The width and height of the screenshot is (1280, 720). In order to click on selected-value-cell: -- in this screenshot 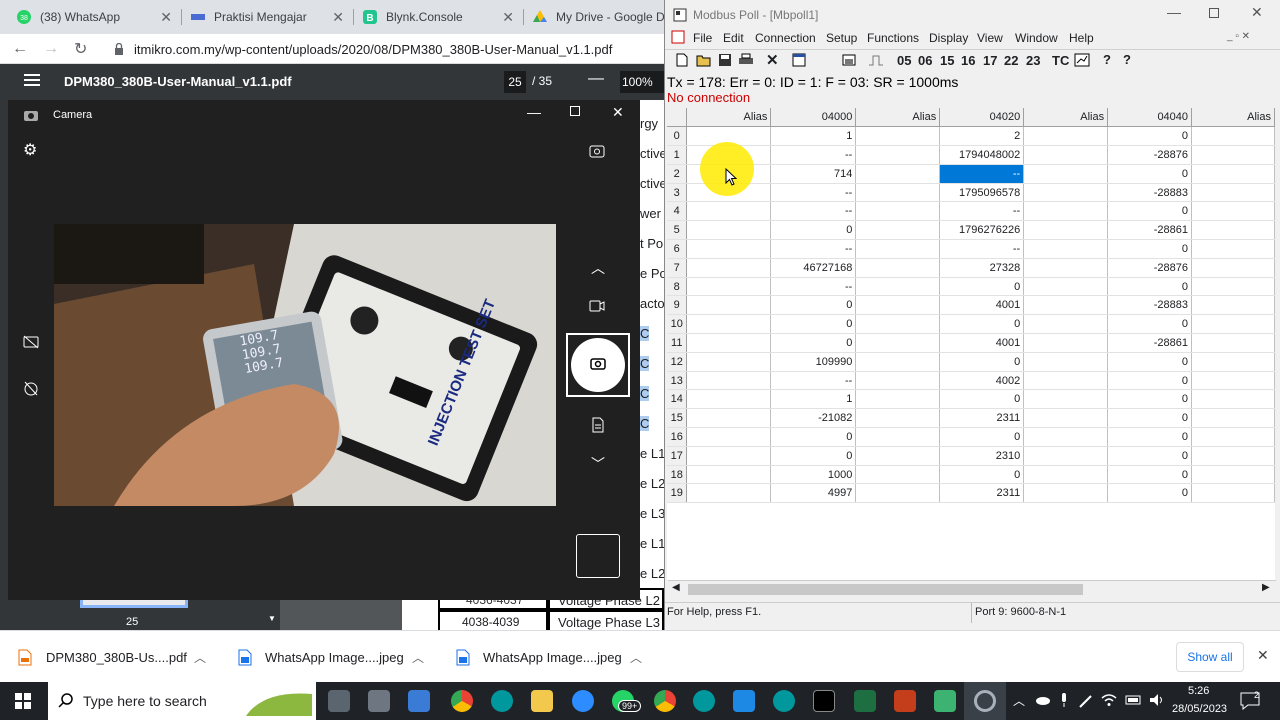, I will do `click(982, 174)`.